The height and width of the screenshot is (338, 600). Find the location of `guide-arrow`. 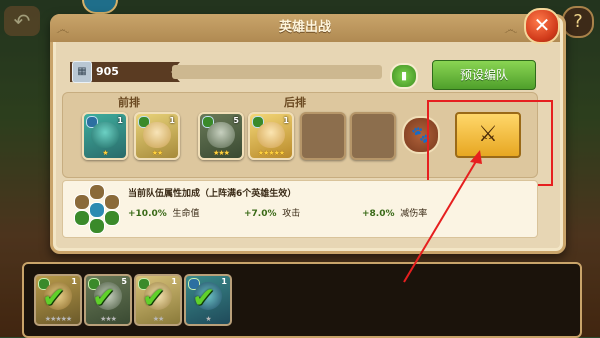

guide-arrow is located at coordinates (442, 216).